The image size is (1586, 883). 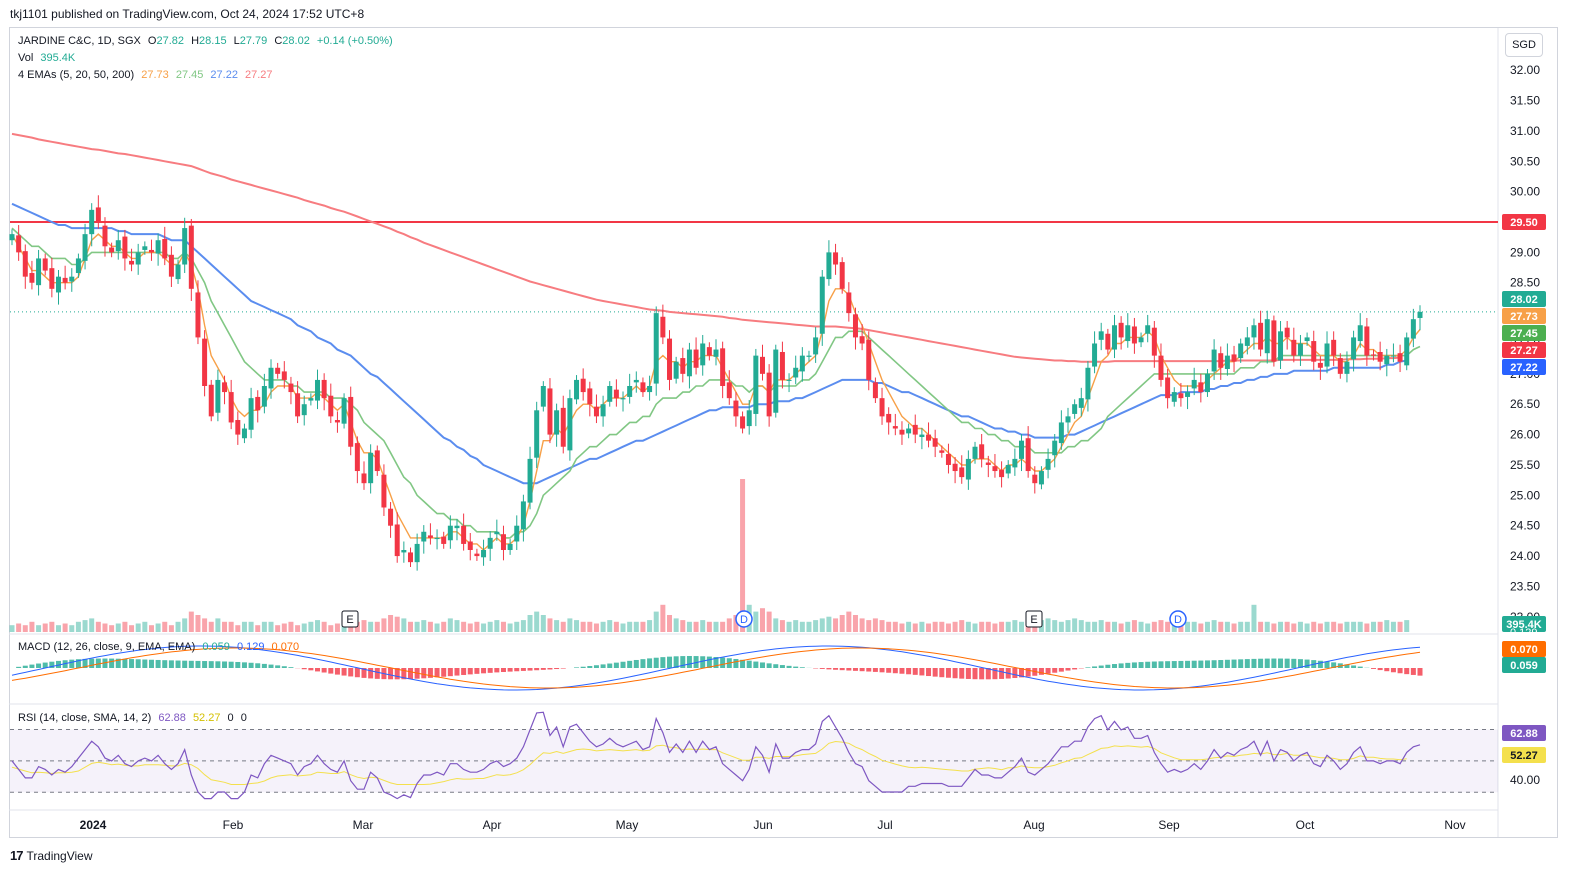 I want to click on volume-legend: Vol 395.4K, so click(x=48, y=58).